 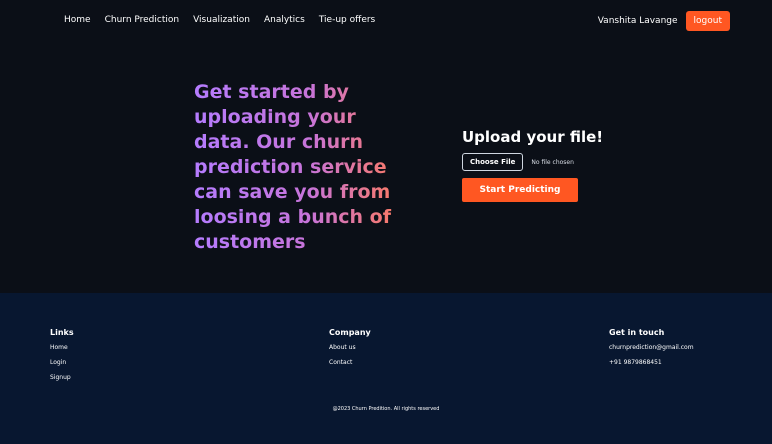 I want to click on logout-button: logout, so click(x=707, y=21).